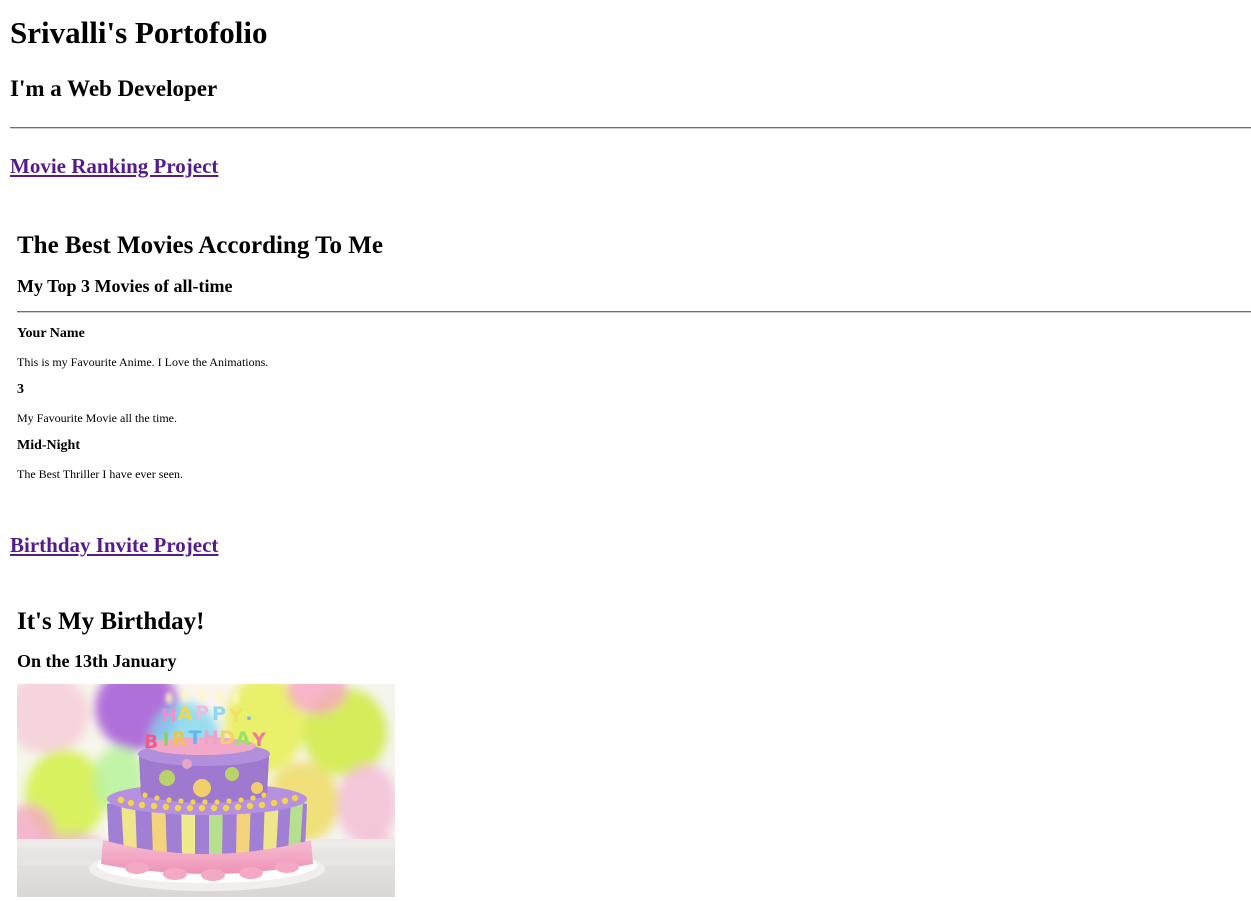 The image size is (1251, 901). What do you see at coordinates (630, 128) in the screenshot?
I see `header-divider` at bounding box center [630, 128].